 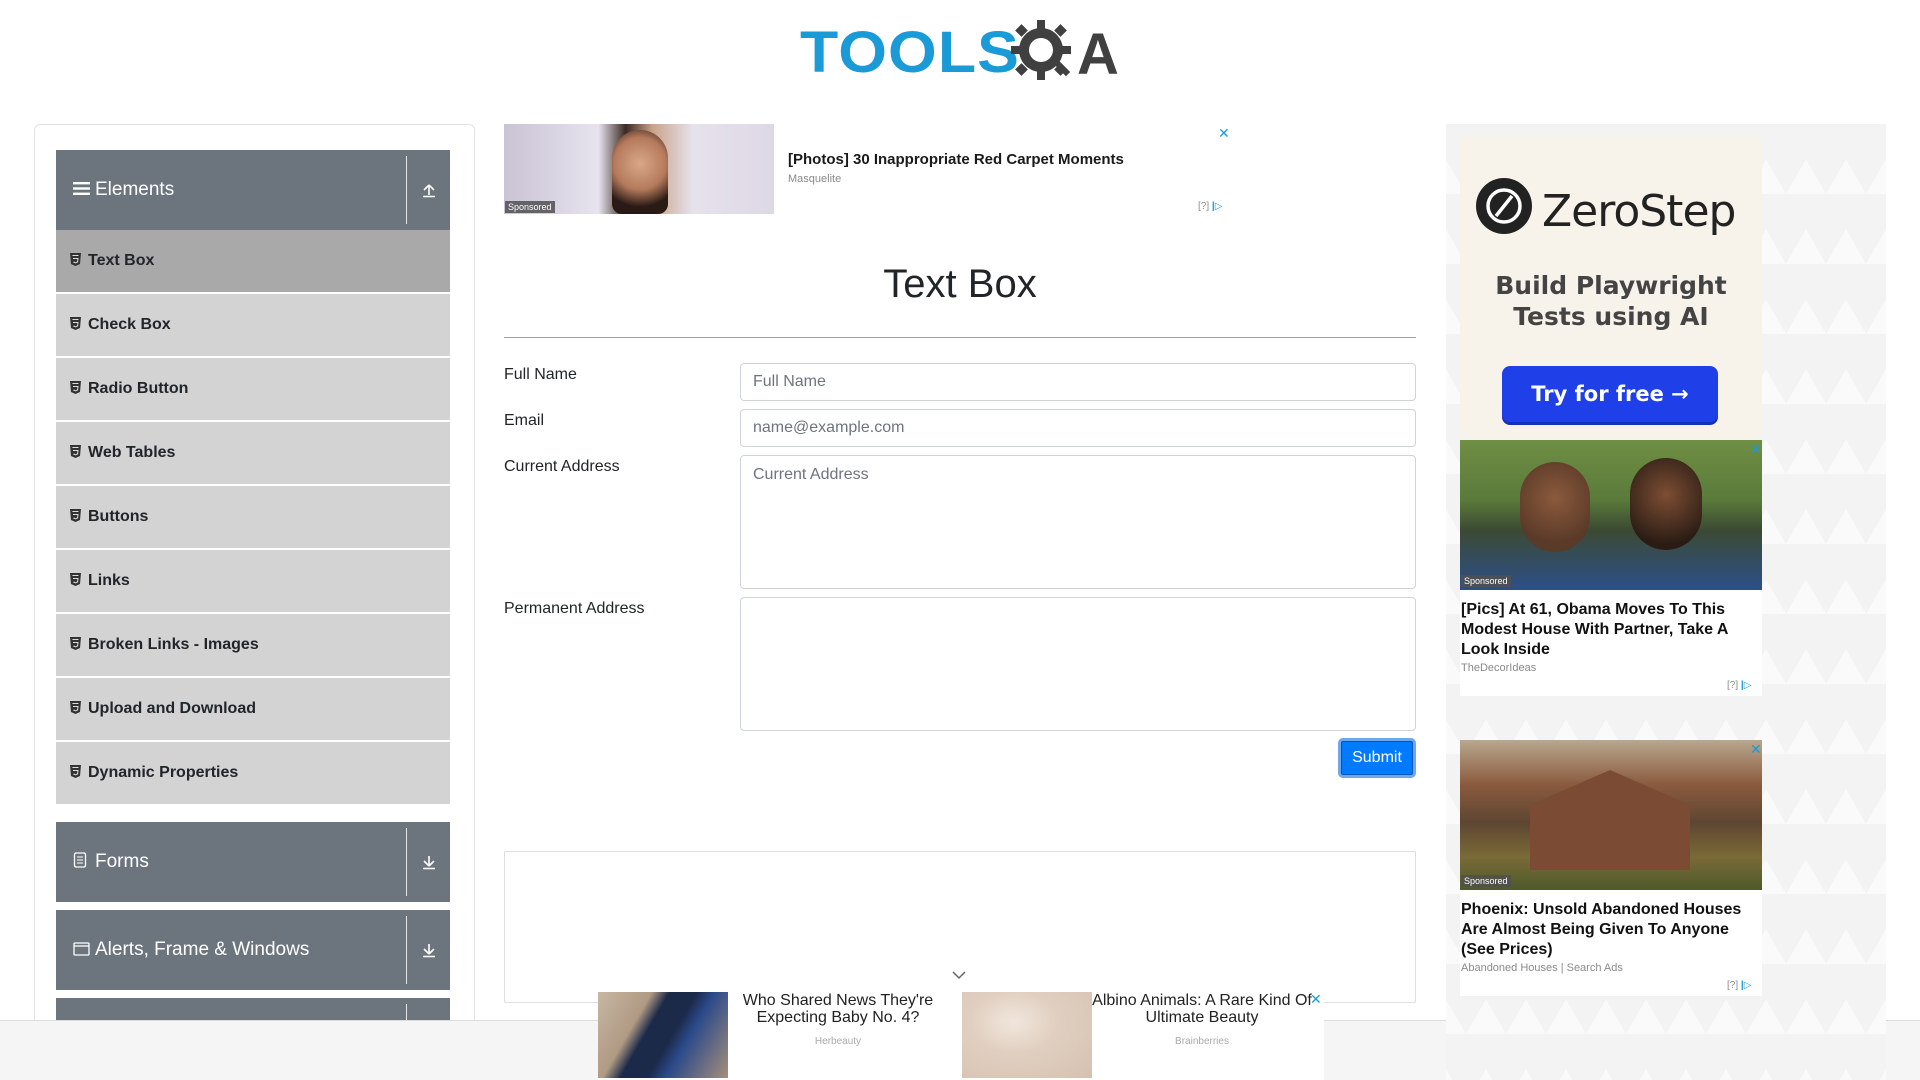 I want to click on page-title: Text Box, so click(x=960, y=284).